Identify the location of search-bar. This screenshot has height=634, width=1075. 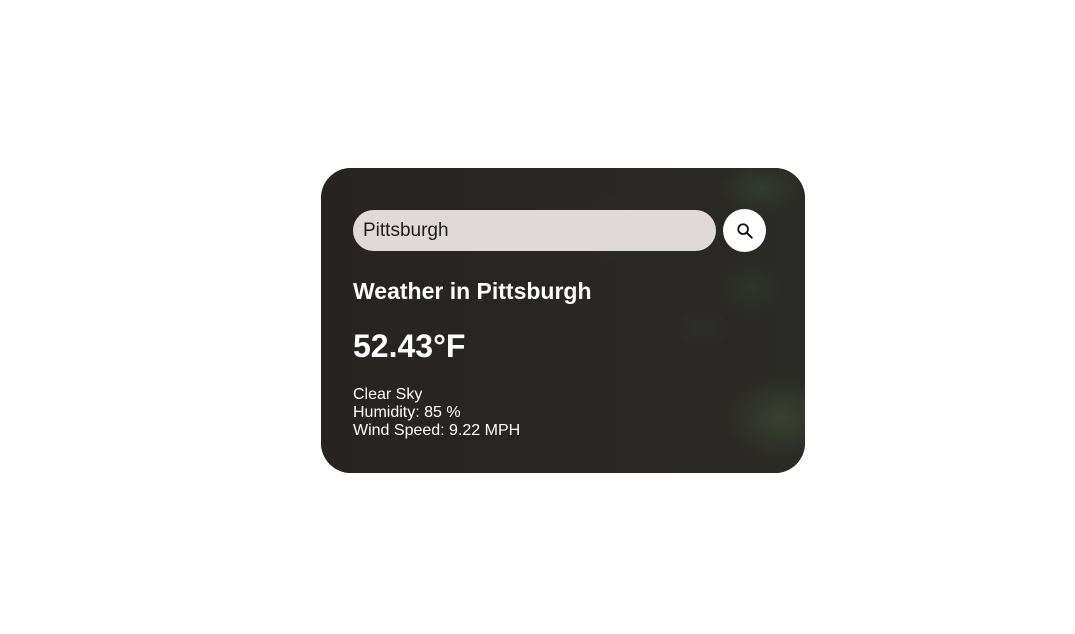
(559, 230).